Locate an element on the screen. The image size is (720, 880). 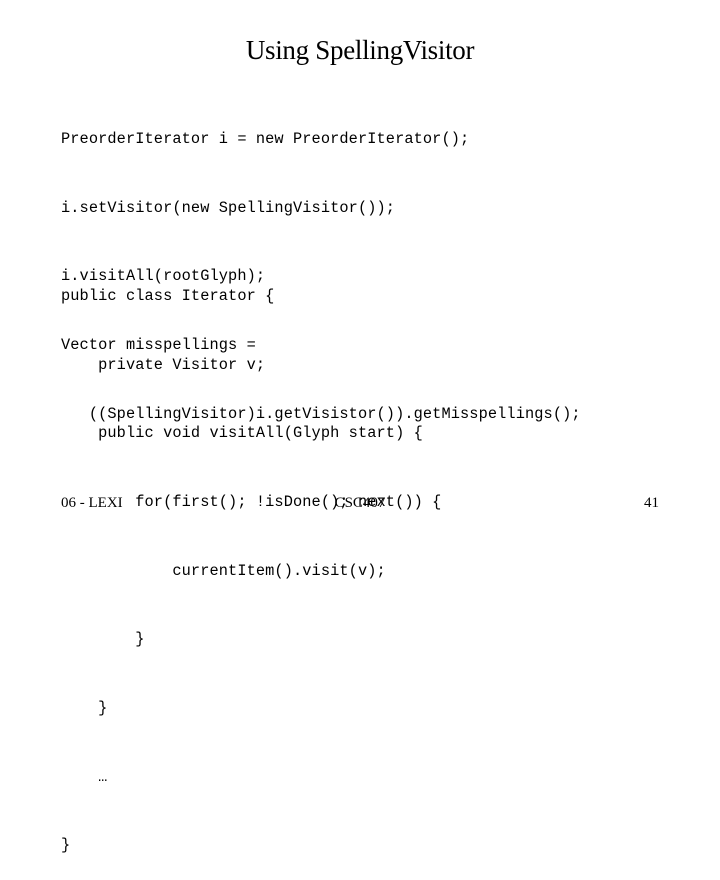
code-line: i.setVisitor(new SpellingVisitor()); is located at coordinates (228, 207).